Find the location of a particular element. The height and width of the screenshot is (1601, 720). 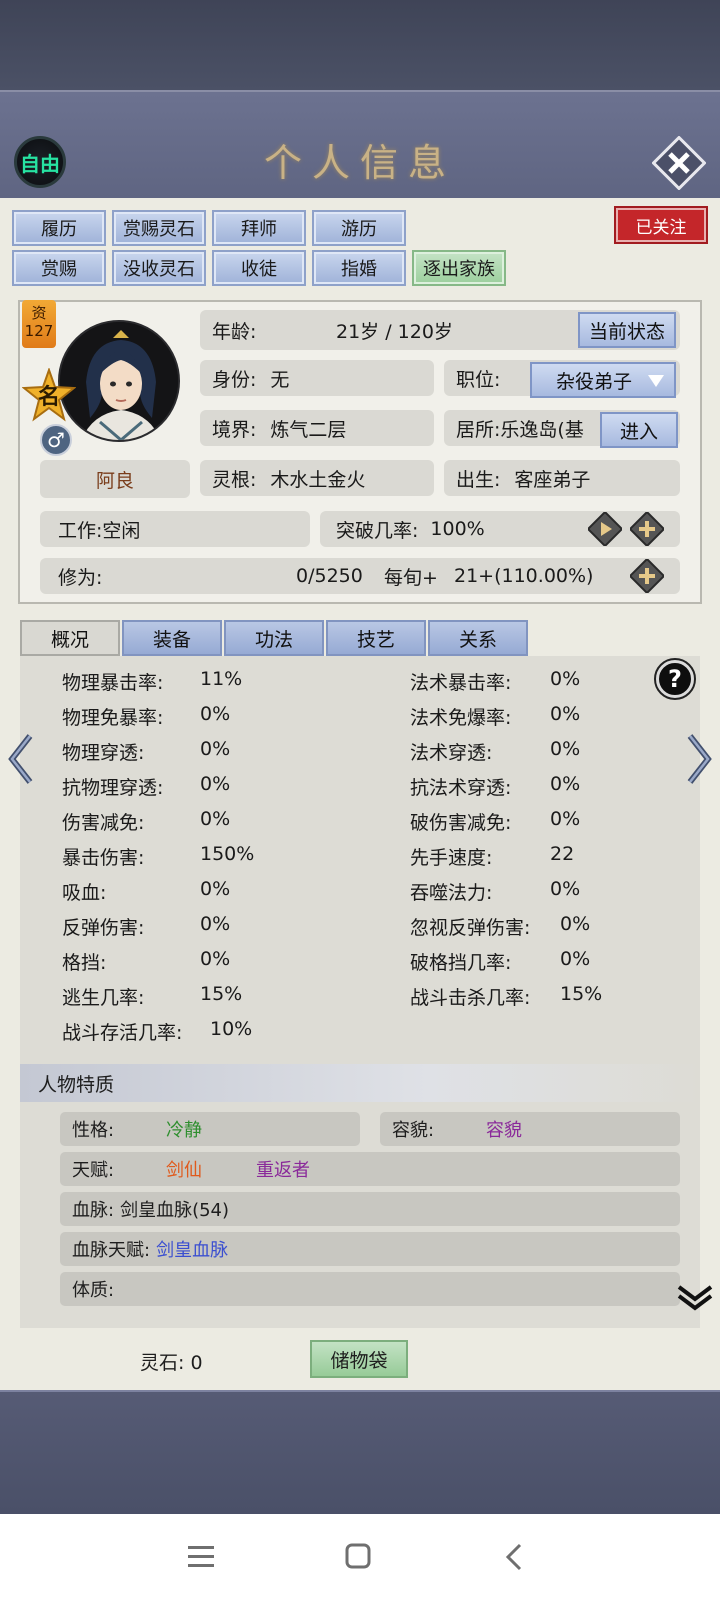

header-bar: 自由 个人信息 is located at coordinates (360, 144).